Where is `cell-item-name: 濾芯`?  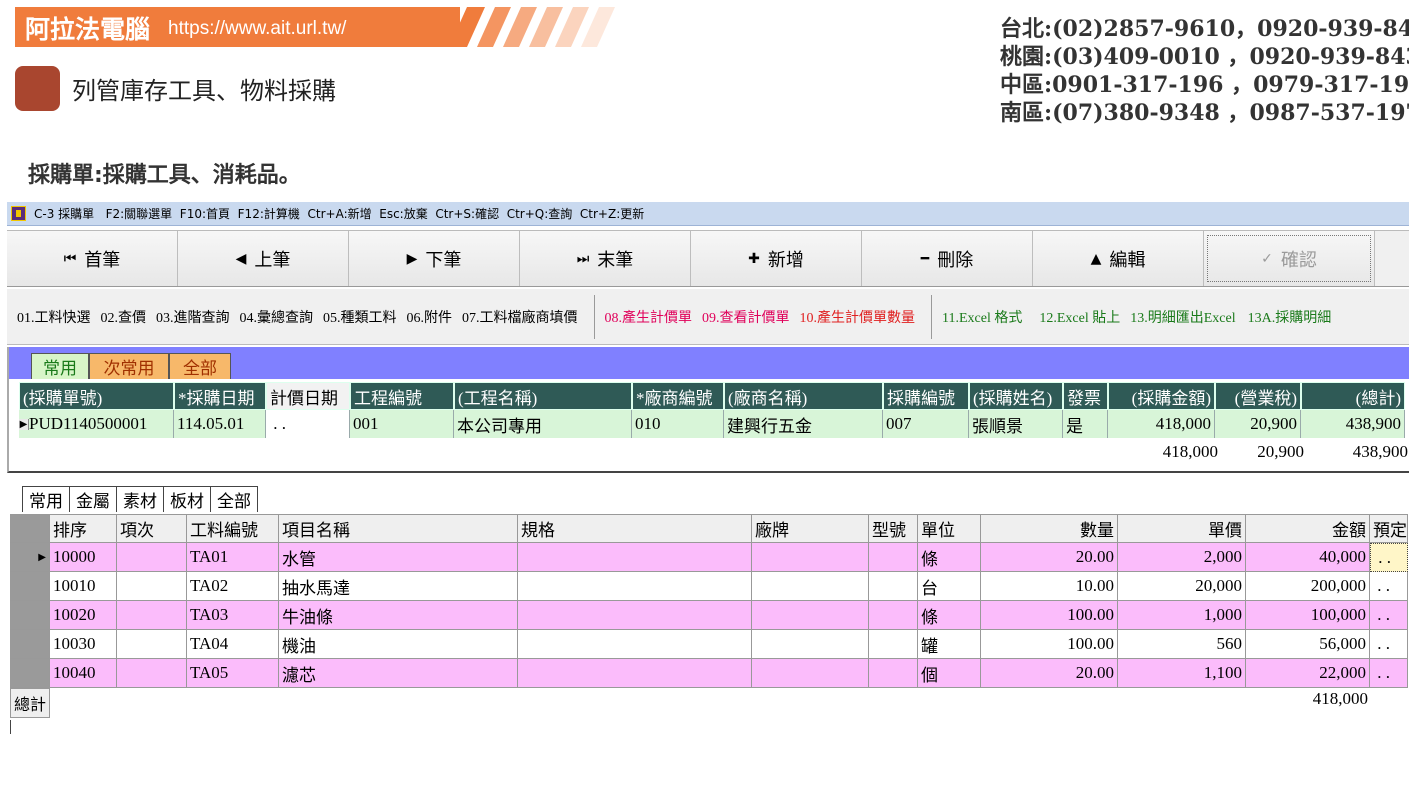
cell-item-name: 濾芯 is located at coordinates (398, 673).